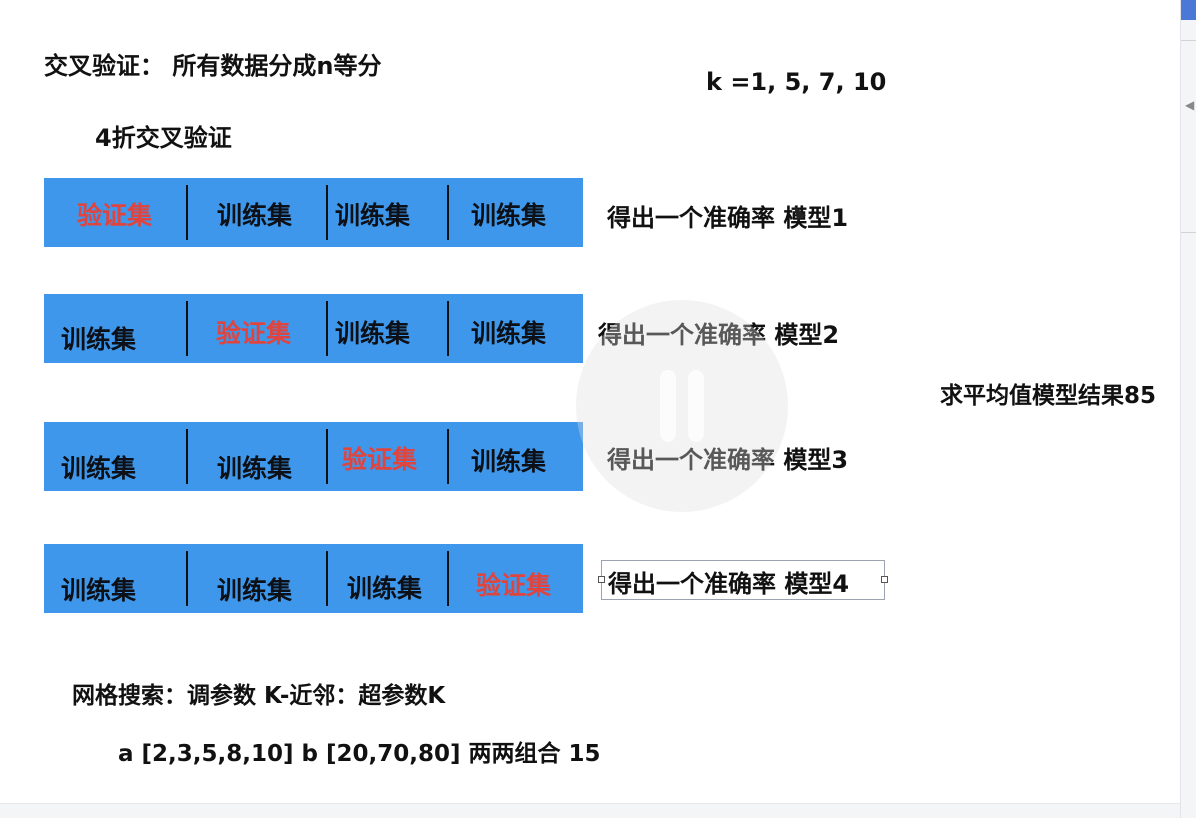 Image resolution: width=1196 pixels, height=818 pixels. I want to click on fold-1-cell-3: 训练集, so click(373, 215).